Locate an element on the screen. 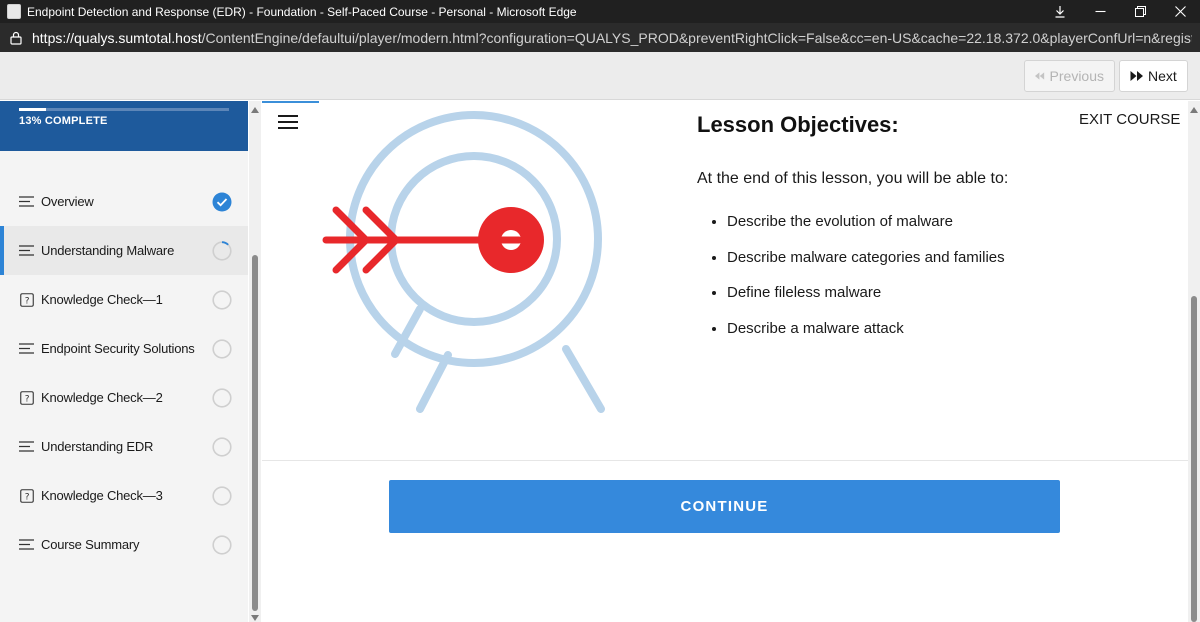  objective-item: Define fileless malware is located at coordinates (866, 300).